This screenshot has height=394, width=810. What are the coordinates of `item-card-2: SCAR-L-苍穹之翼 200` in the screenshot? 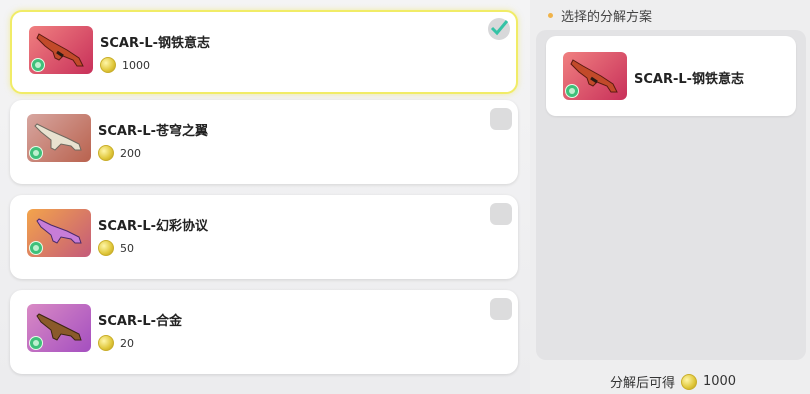 It's located at (264, 142).